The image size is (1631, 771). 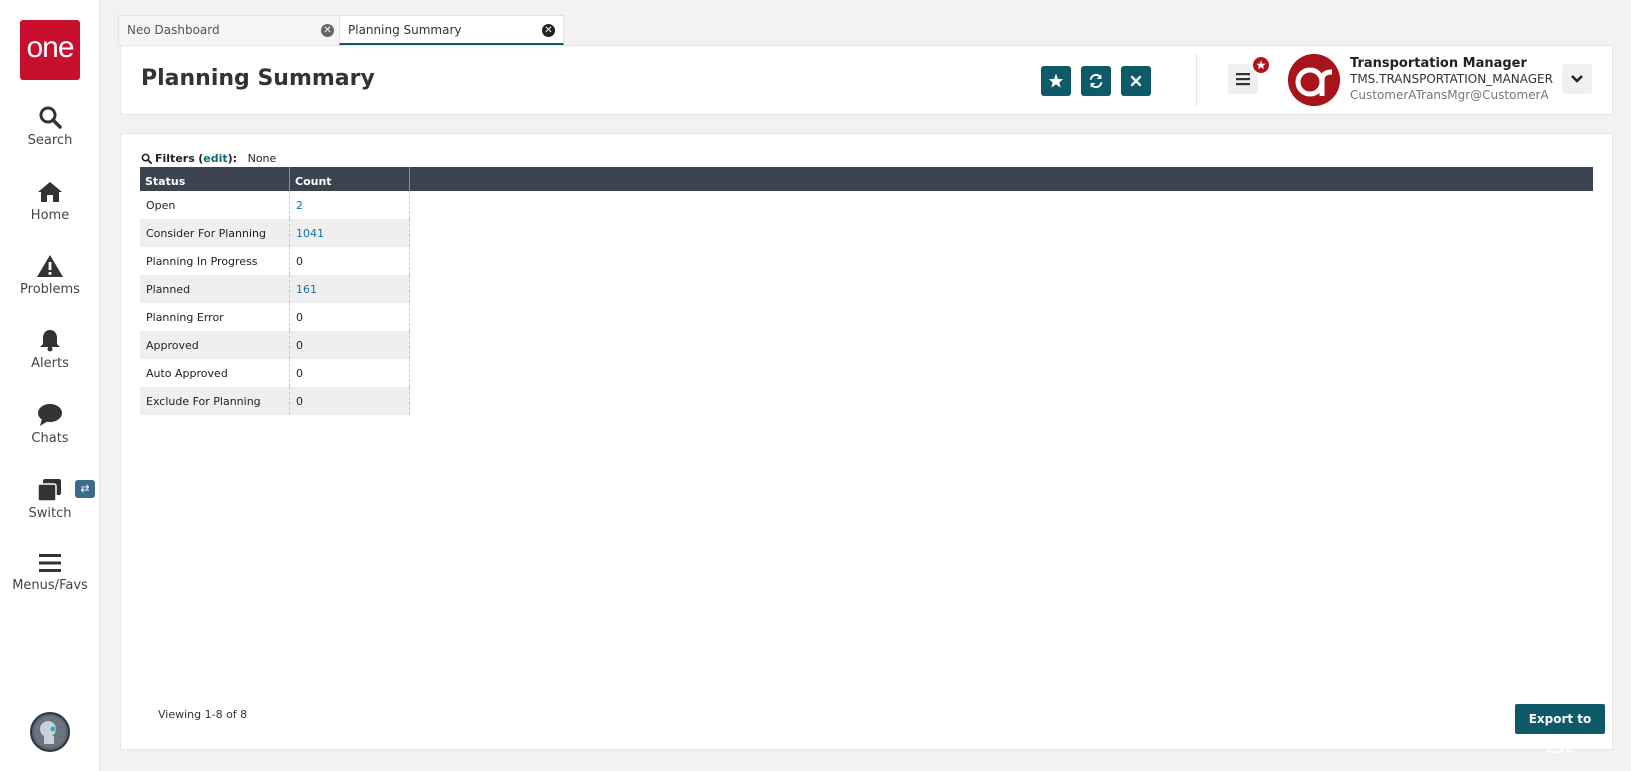 I want to click on sidebar-item-label: Problems, so click(x=50, y=289).